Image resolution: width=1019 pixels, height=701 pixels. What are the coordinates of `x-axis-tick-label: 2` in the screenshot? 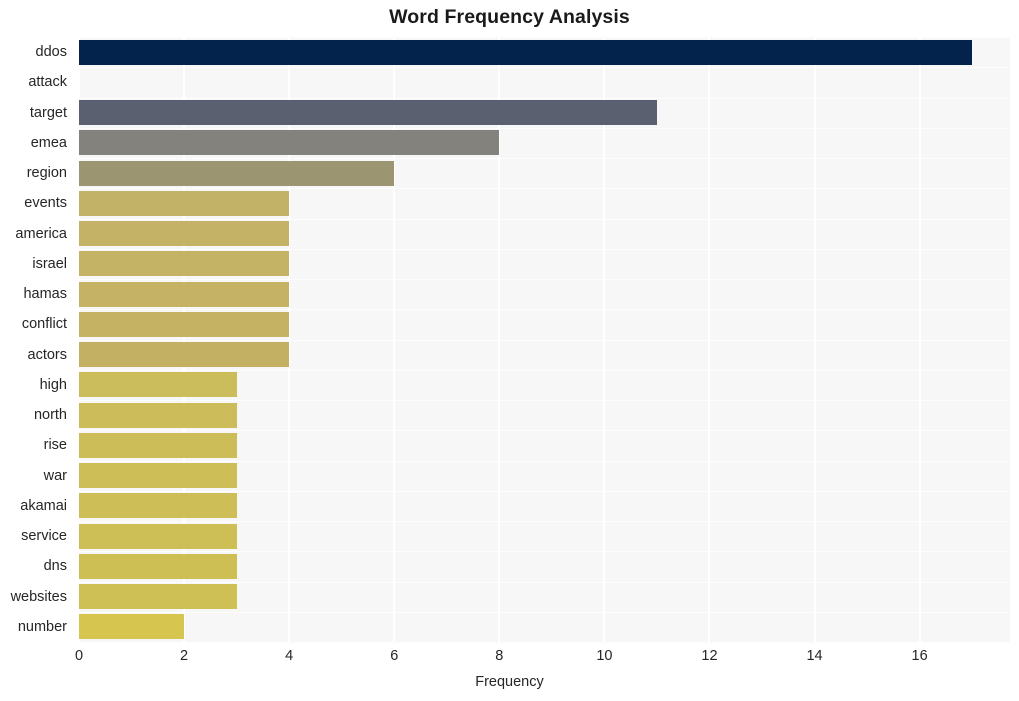 It's located at (184, 656).